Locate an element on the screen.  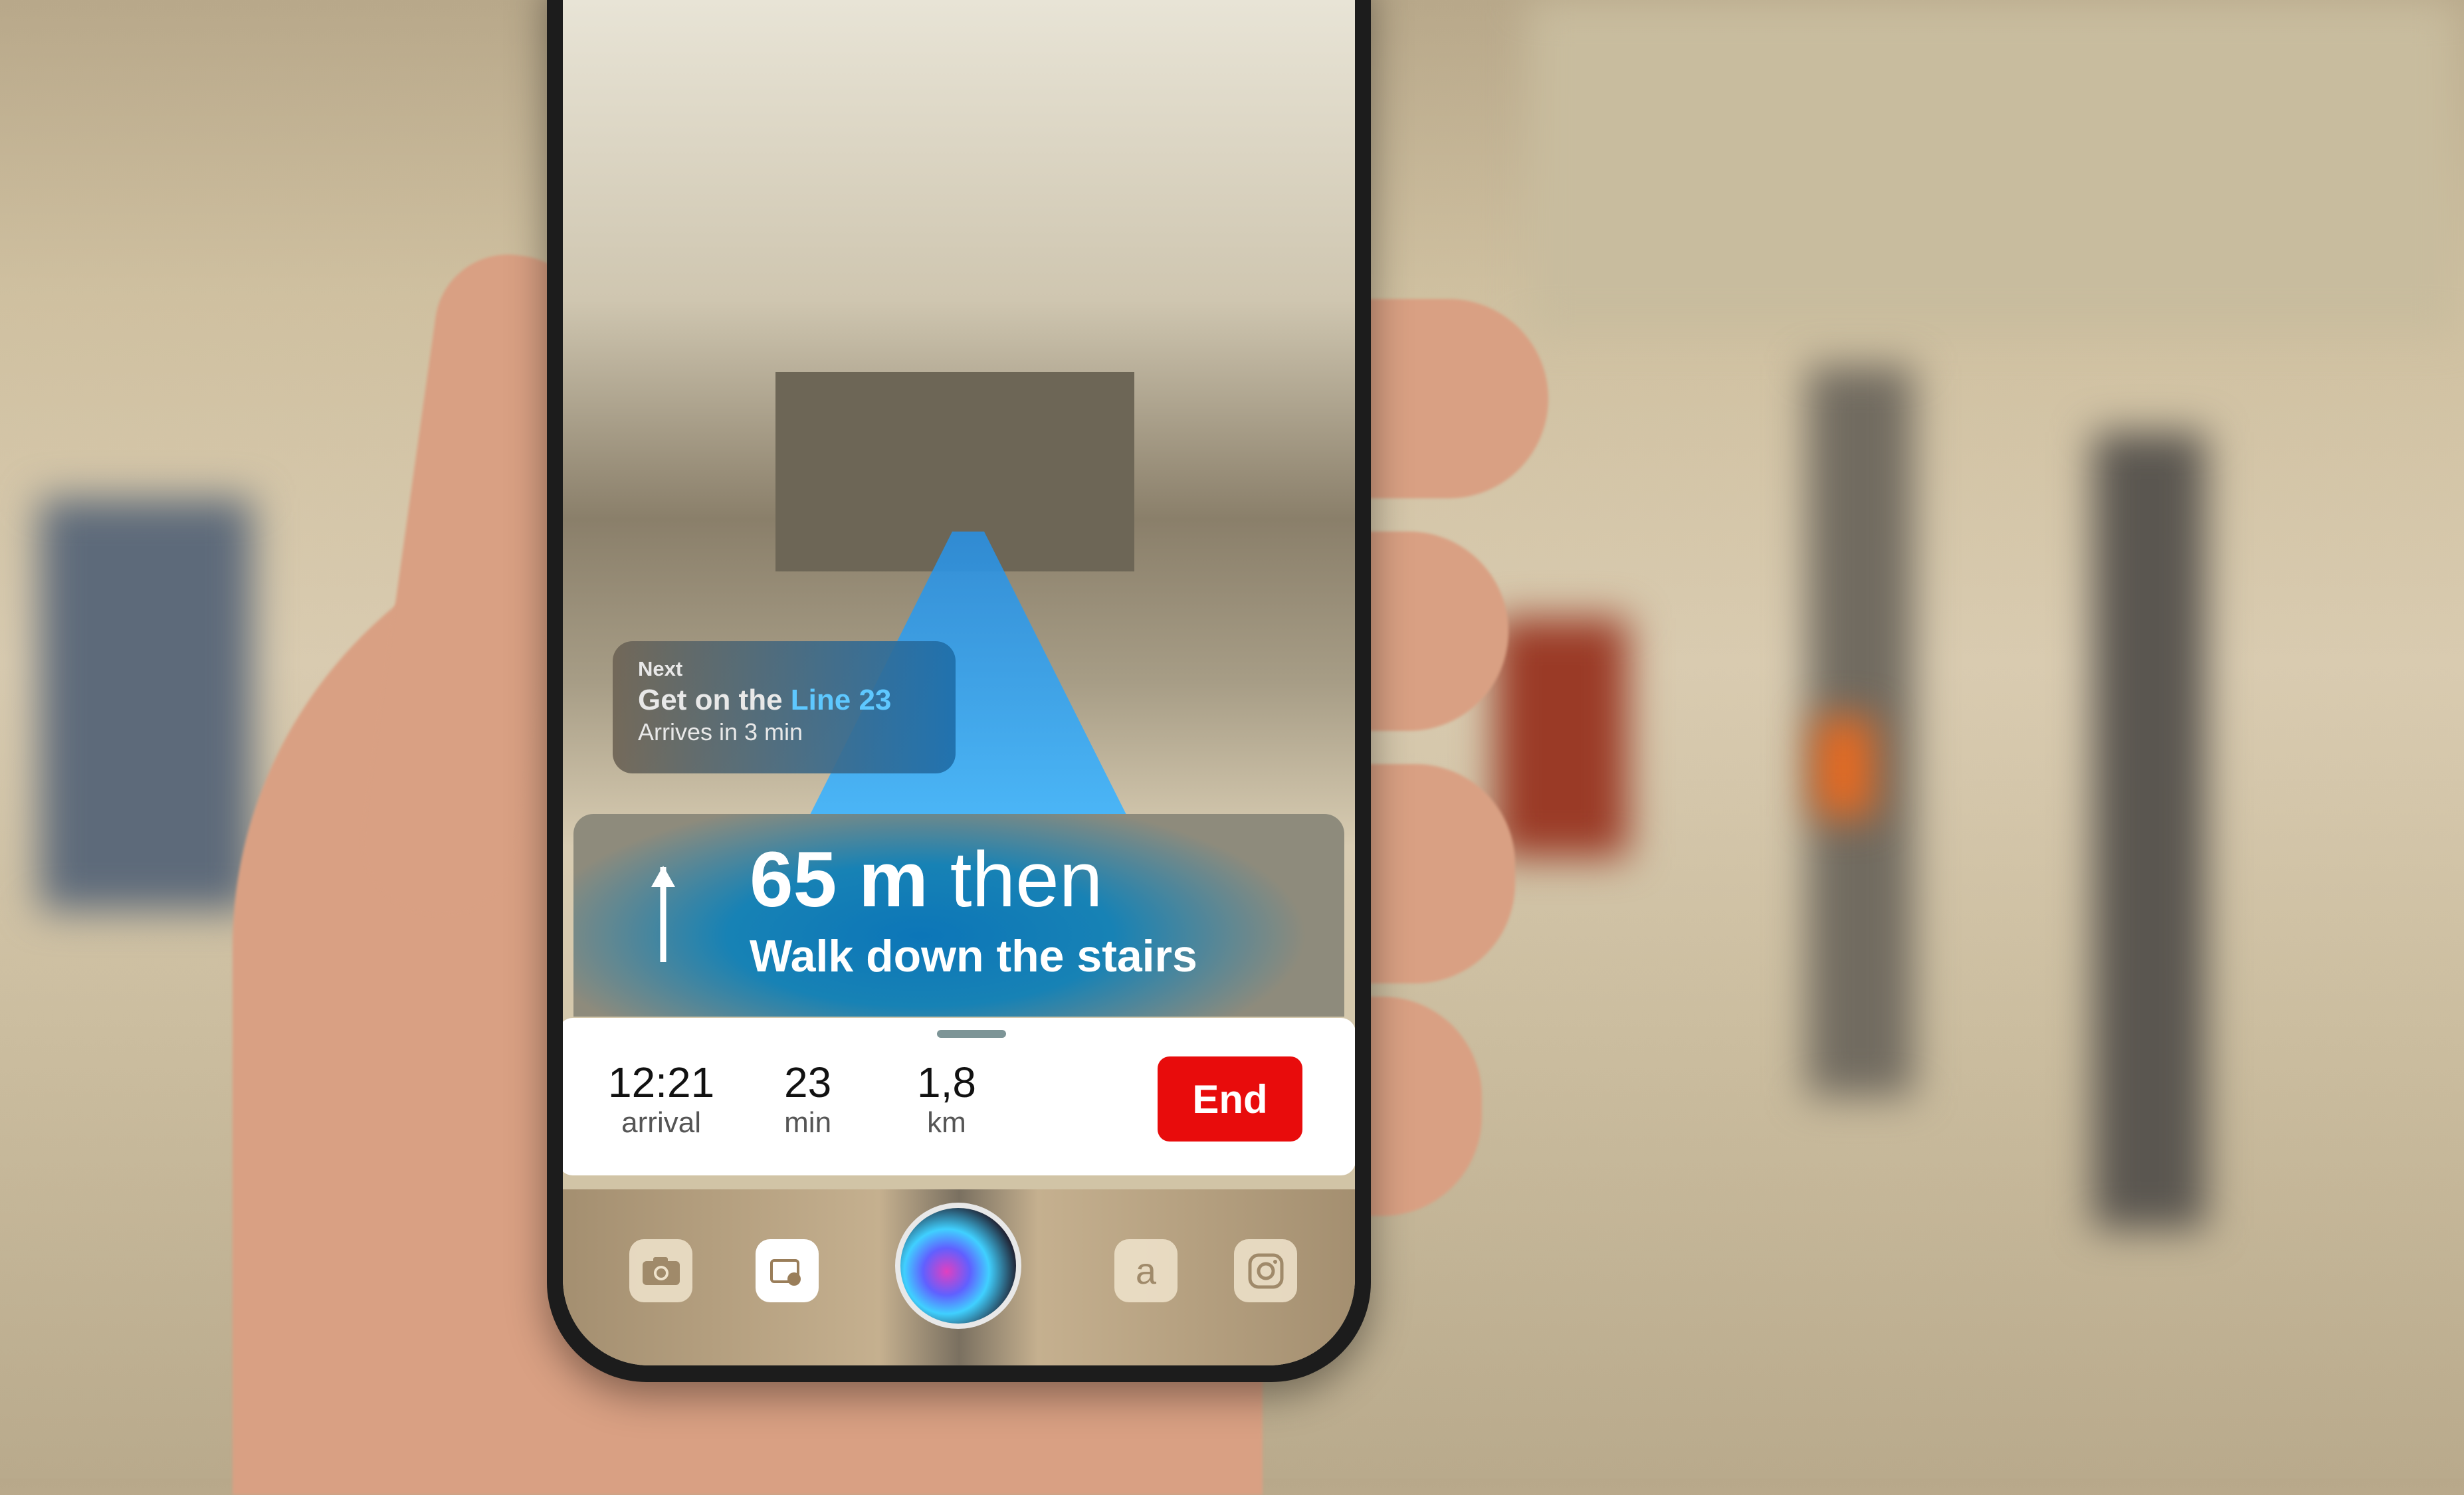
wallet-icon is located at coordinates (787, 1270).